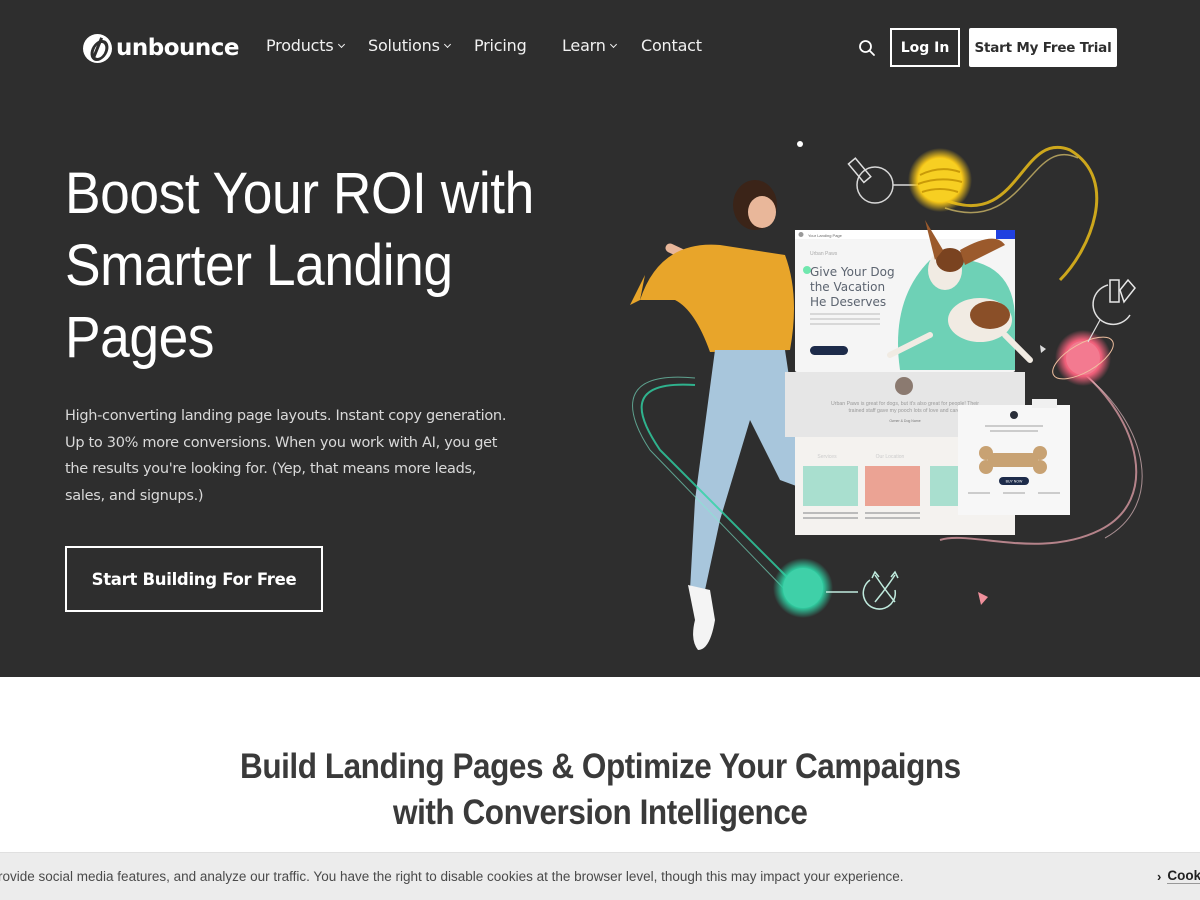 The width and height of the screenshot is (1200, 900). I want to click on nav-item-label: Products, so click(300, 45).